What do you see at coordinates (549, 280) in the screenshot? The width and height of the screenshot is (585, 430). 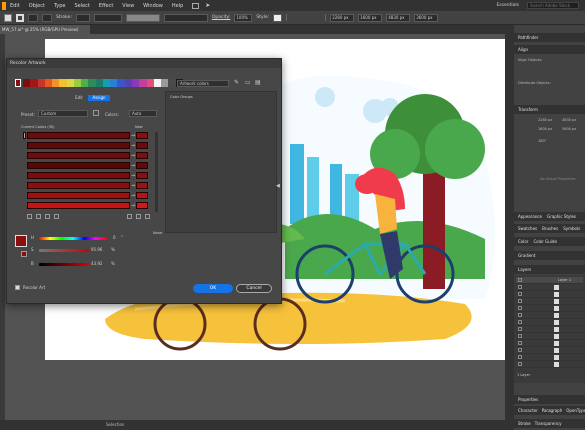 I see `layer-row: Layer 1` at bounding box center [549, 280].